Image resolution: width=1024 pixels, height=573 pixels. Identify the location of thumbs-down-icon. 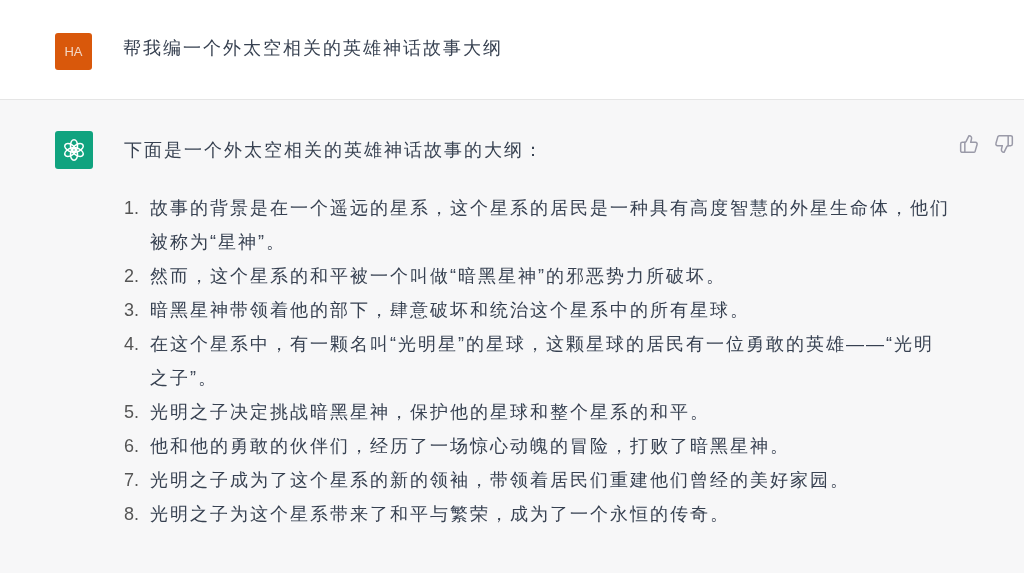
(1004, 144).